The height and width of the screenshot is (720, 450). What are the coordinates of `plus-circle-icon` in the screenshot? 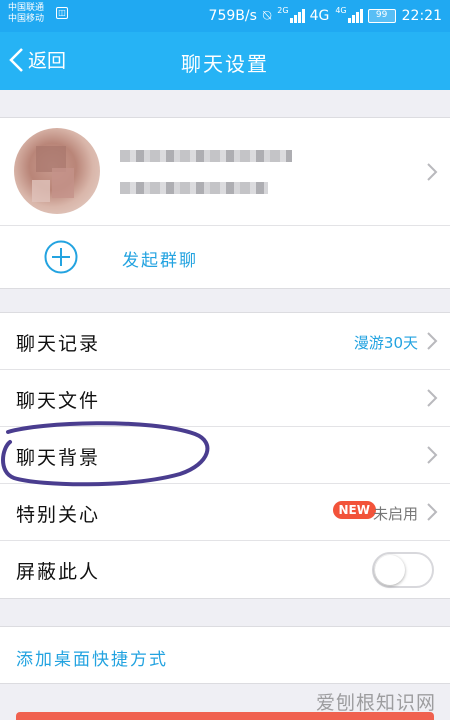 It's located at (61, 257).